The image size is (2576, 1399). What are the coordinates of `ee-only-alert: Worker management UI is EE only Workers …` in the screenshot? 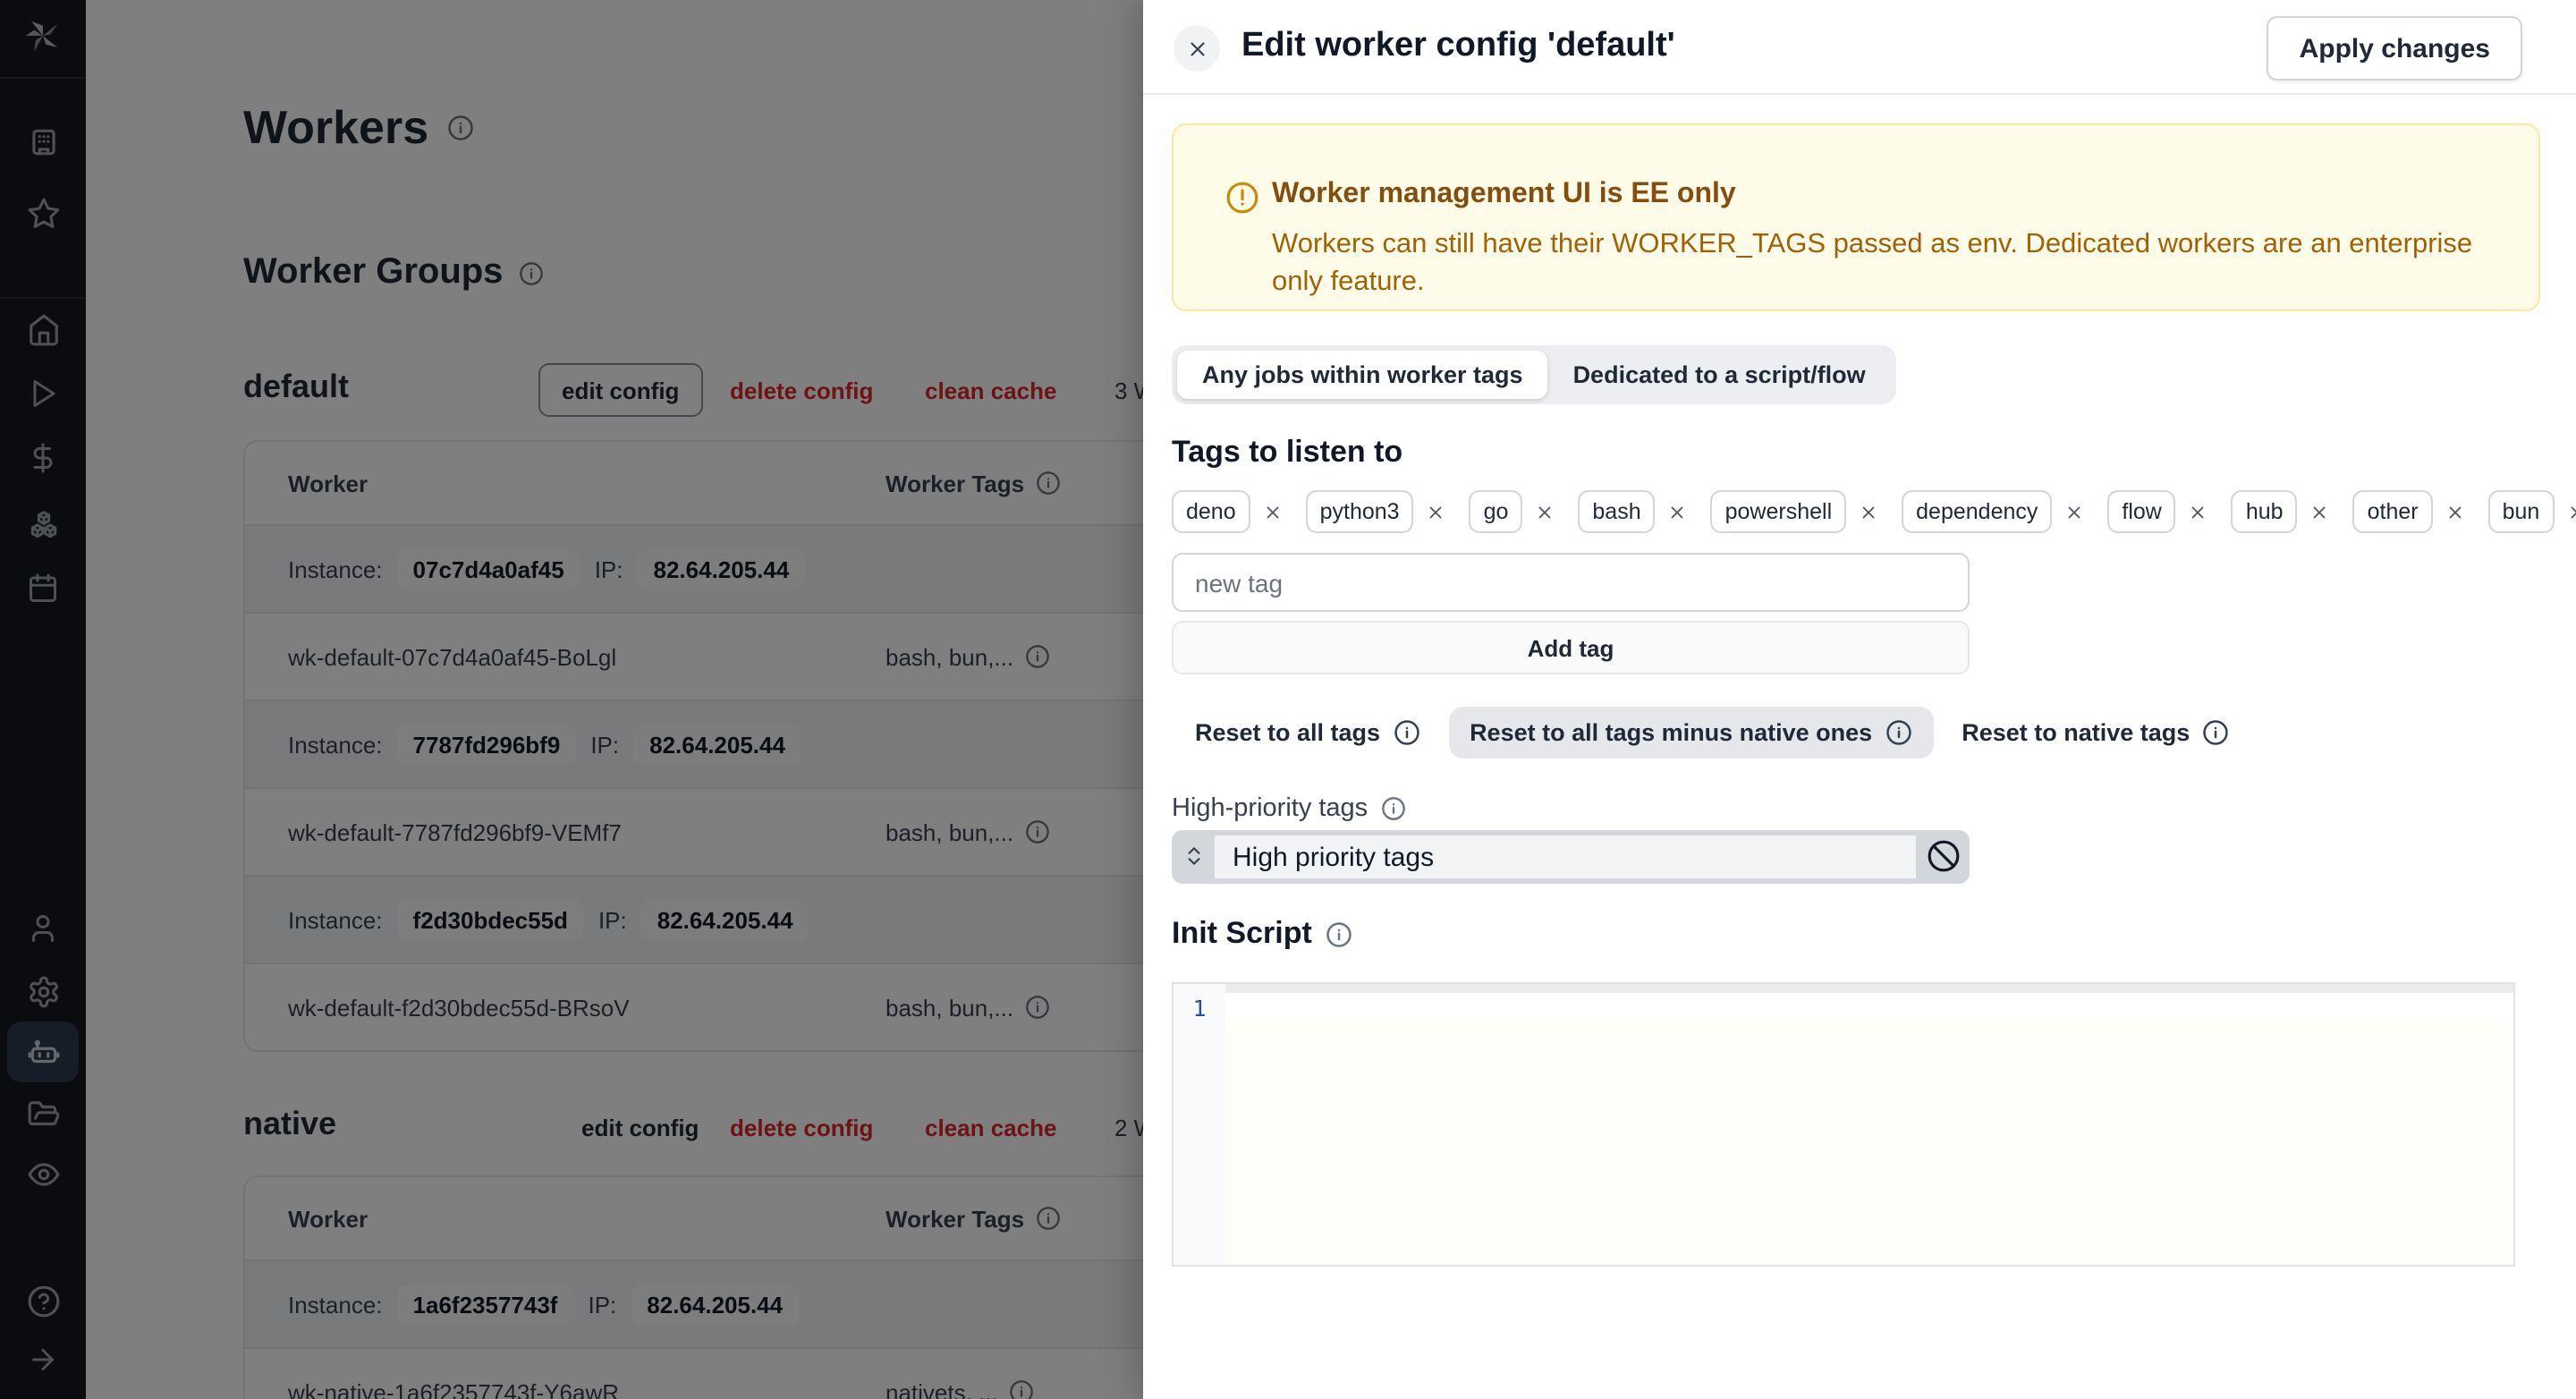 It's located at (1856, 217).